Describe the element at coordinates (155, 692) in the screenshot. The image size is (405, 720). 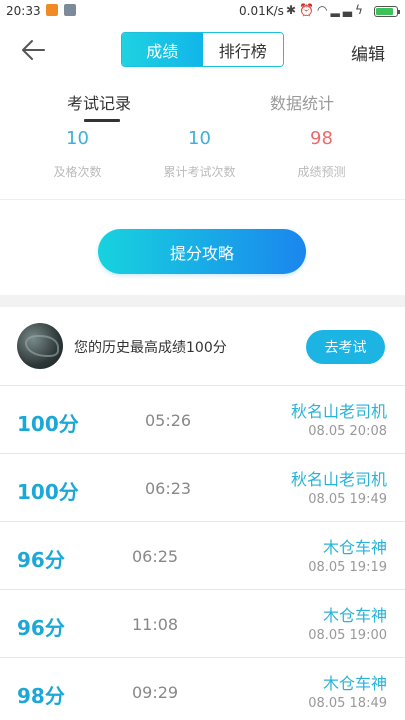
I see `record-duration: 09:29` at that location.